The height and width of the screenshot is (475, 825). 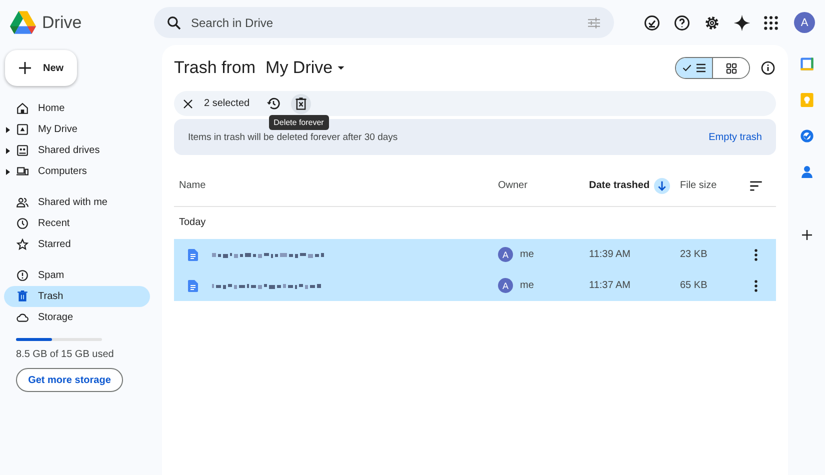 I want to click on sort-down-icon, so click(x=662, y=186).